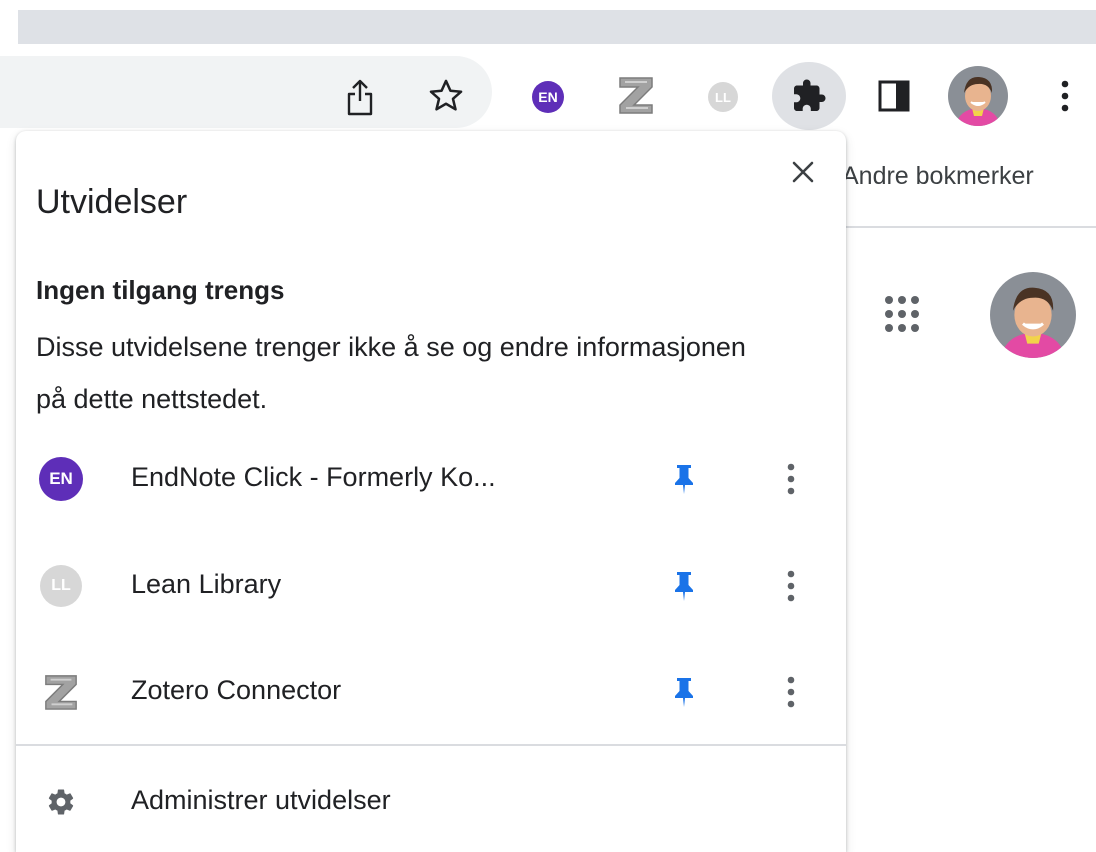 The image size is (1096, 852). I want to click on zotero-extension-button, so click(636, 95).